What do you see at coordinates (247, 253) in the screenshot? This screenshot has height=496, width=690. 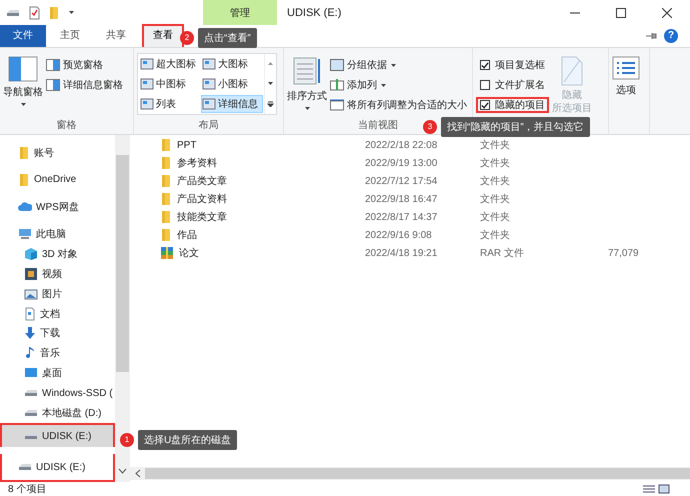 I see `file-name: 论文` at bounding box center [247, 253].